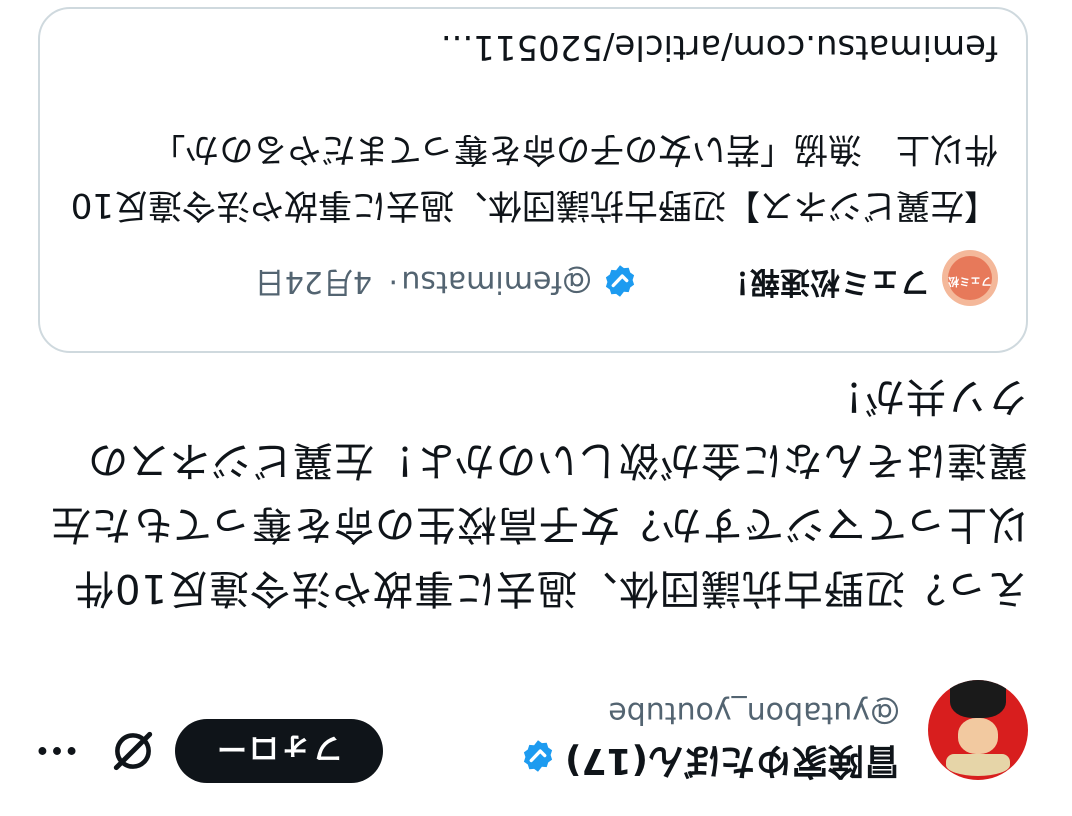 This screenshot has width=1072, height=816. Describe the element at coordinates (978, 736) in the screenshot. I see `avatar-face` at that location.